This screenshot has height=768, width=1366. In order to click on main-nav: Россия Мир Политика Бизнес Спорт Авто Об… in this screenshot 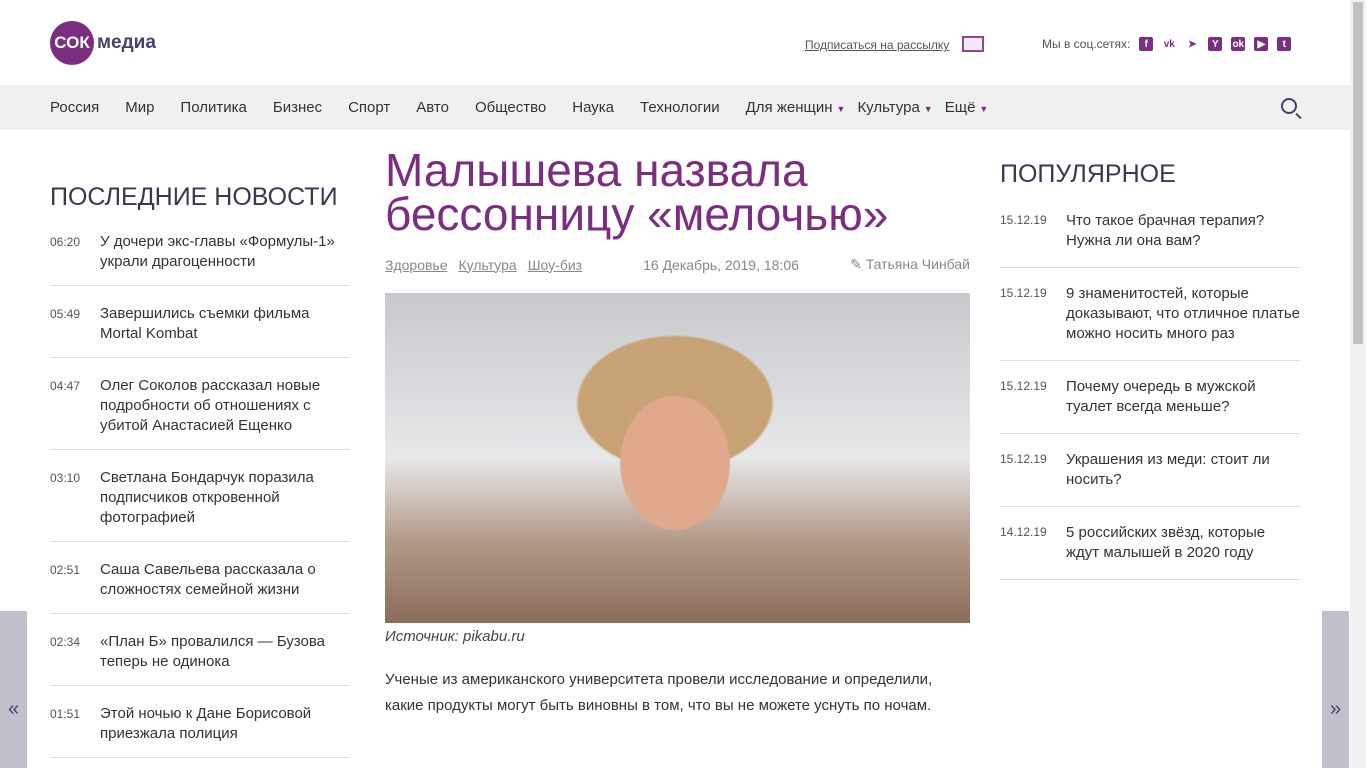, I will do `click(683, 107)`.